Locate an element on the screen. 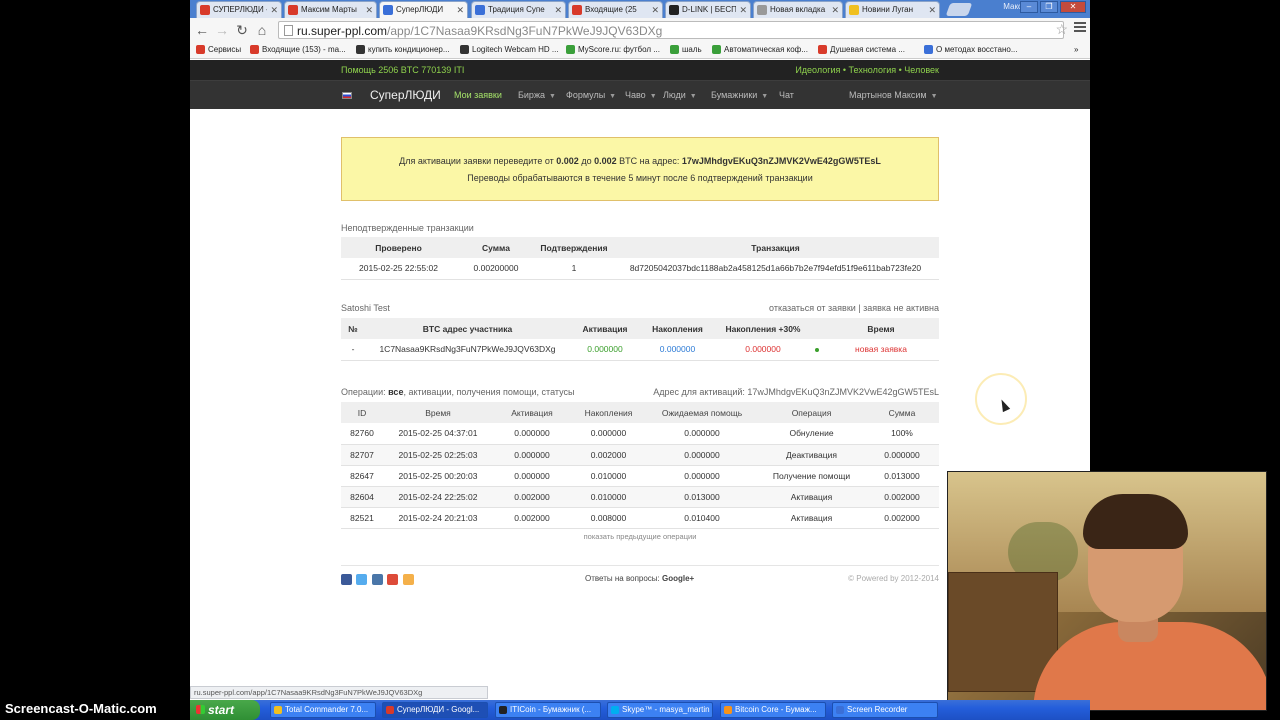 This screenshot has height=720, width=1280. start-label: start is located at coordinates (221, 710).